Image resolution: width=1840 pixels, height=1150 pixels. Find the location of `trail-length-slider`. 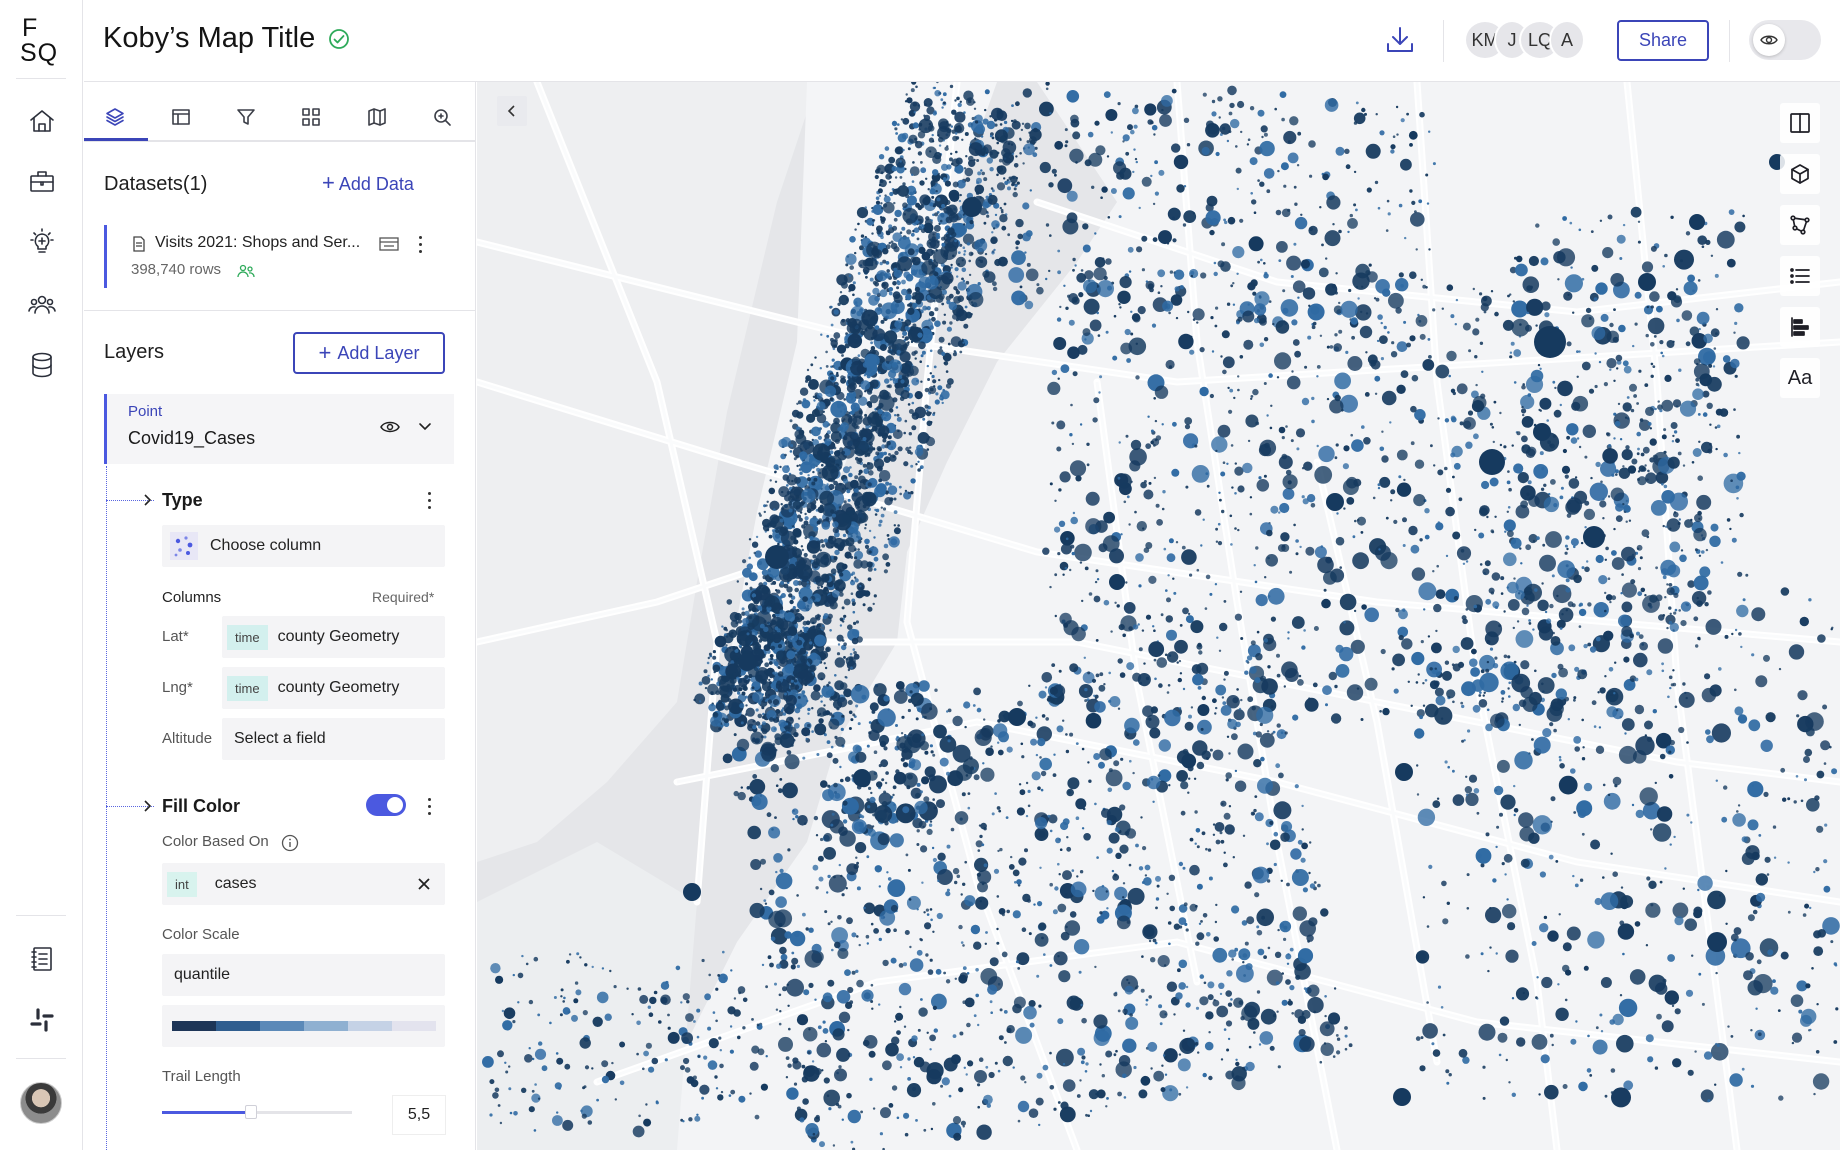

trail-length-slider is located at coordinates (257, 1112).